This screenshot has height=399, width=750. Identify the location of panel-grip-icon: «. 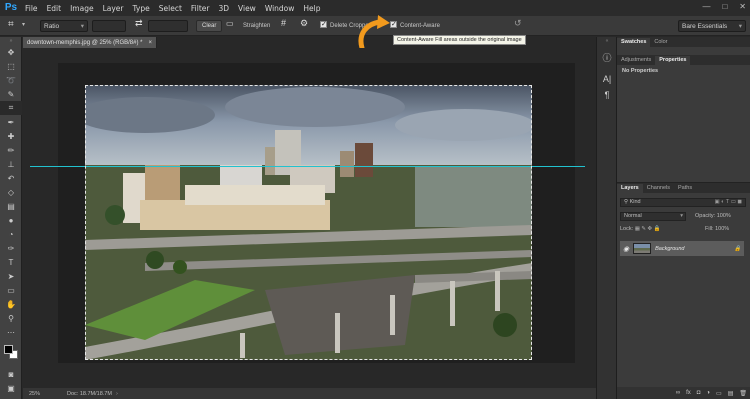
(607, 41).